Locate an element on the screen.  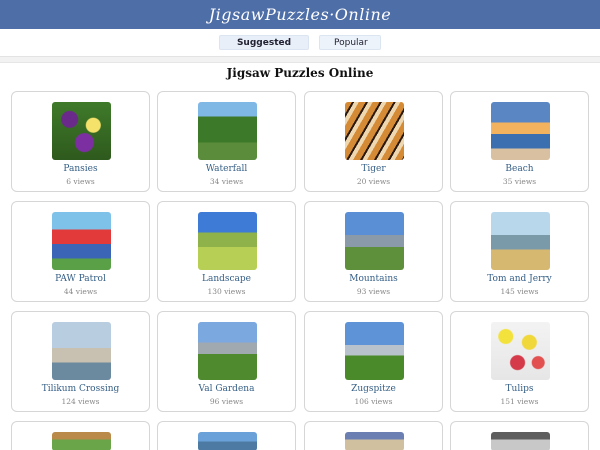
puzzle-name: Pansies is located at coordinates (80, 169).